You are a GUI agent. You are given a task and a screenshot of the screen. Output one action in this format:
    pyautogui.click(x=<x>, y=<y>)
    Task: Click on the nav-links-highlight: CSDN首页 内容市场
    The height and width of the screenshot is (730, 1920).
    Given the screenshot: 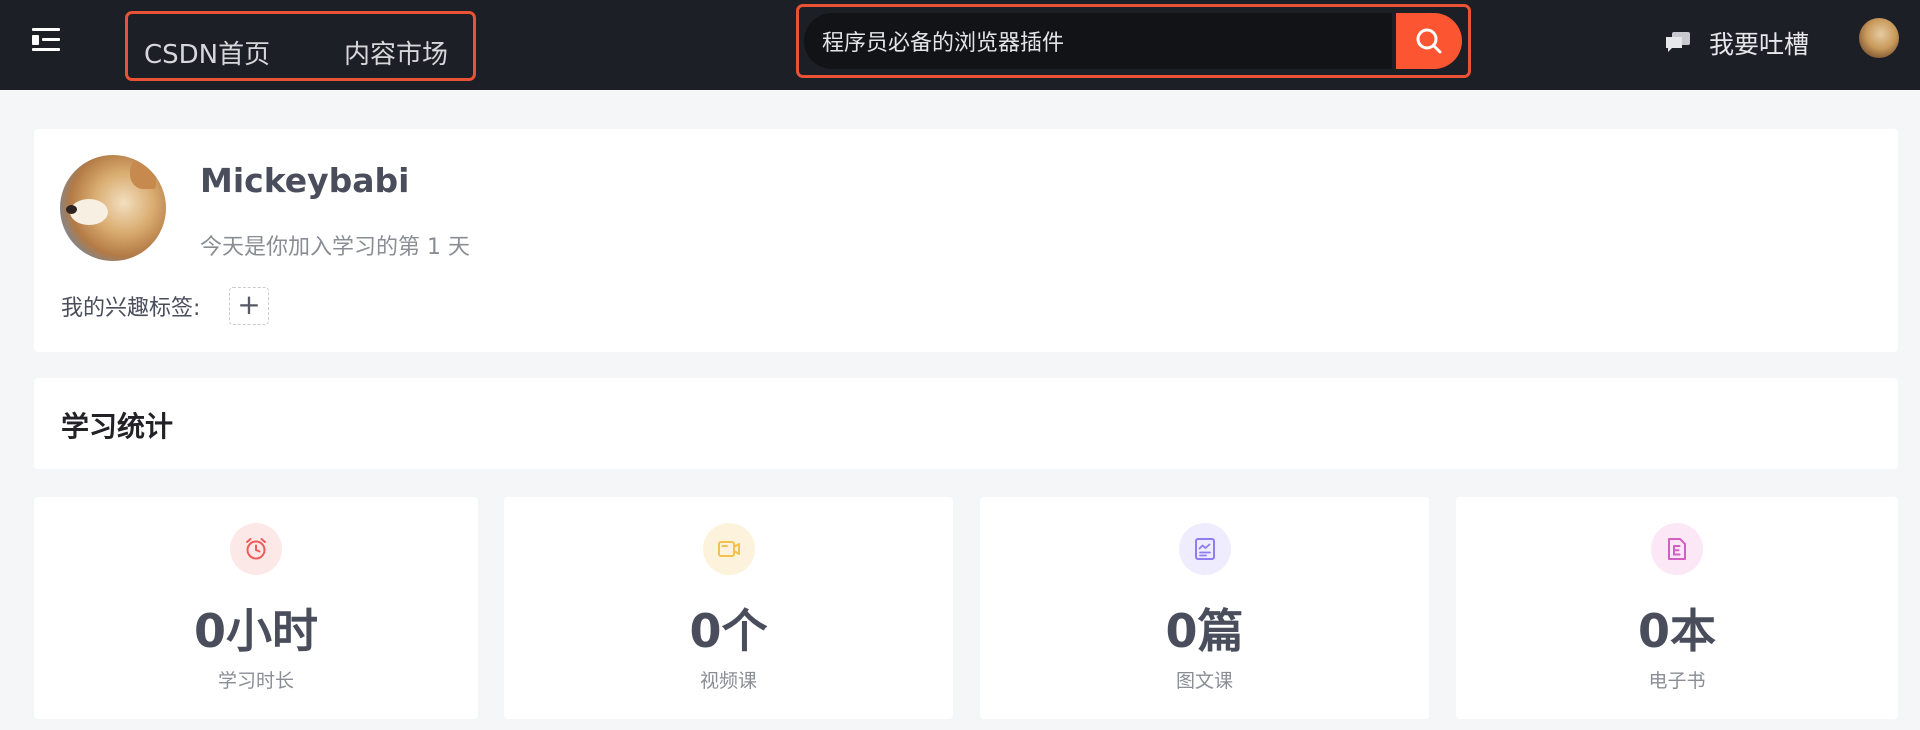 What is the action you would take?
    pyautogui.click(x=300, y=46)
    